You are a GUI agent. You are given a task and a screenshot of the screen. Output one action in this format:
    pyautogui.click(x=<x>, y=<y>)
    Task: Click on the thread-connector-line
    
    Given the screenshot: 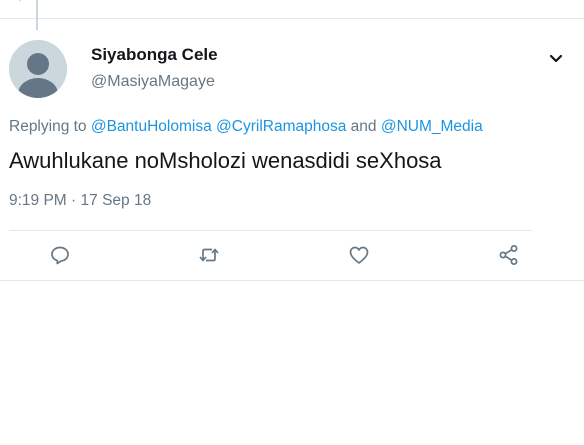 What is the action you would take?
    pyautogui.click(x=37, y=15)
    